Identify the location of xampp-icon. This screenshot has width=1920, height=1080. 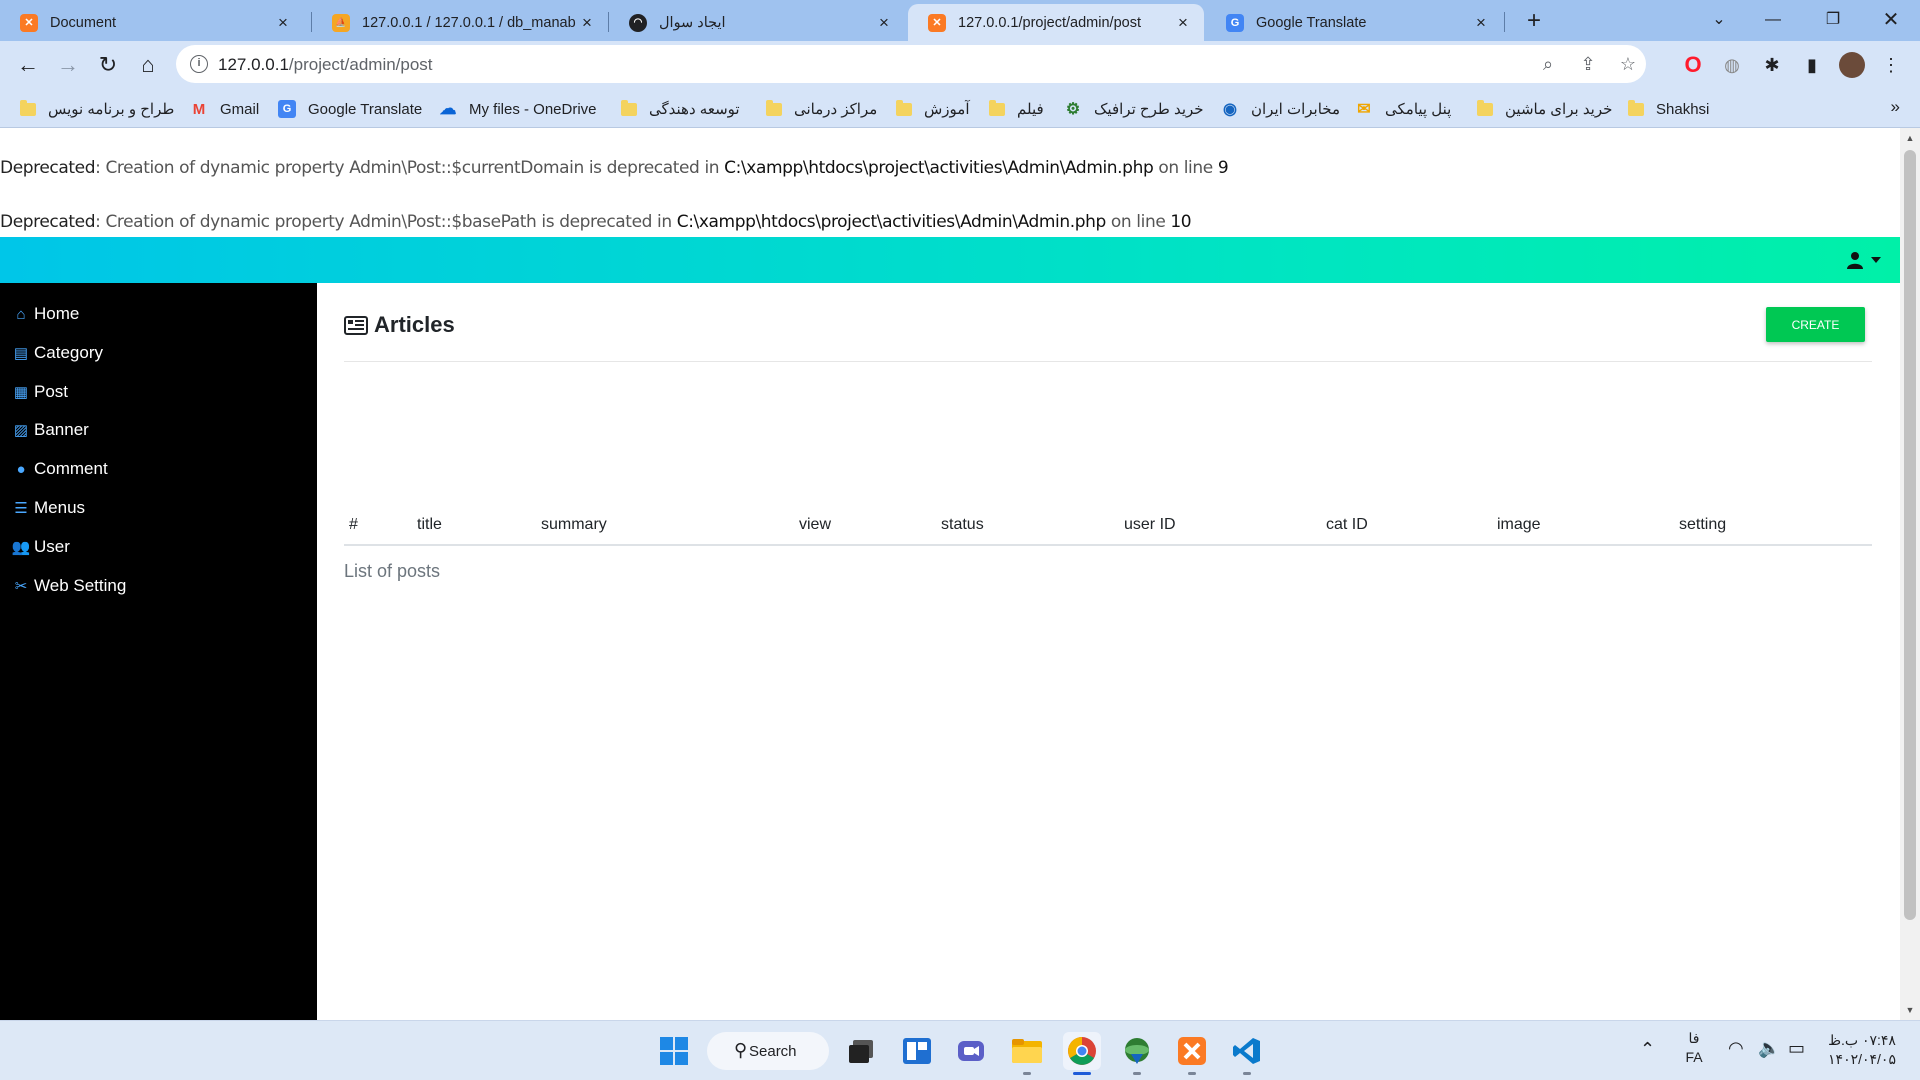
(1192, 1053).